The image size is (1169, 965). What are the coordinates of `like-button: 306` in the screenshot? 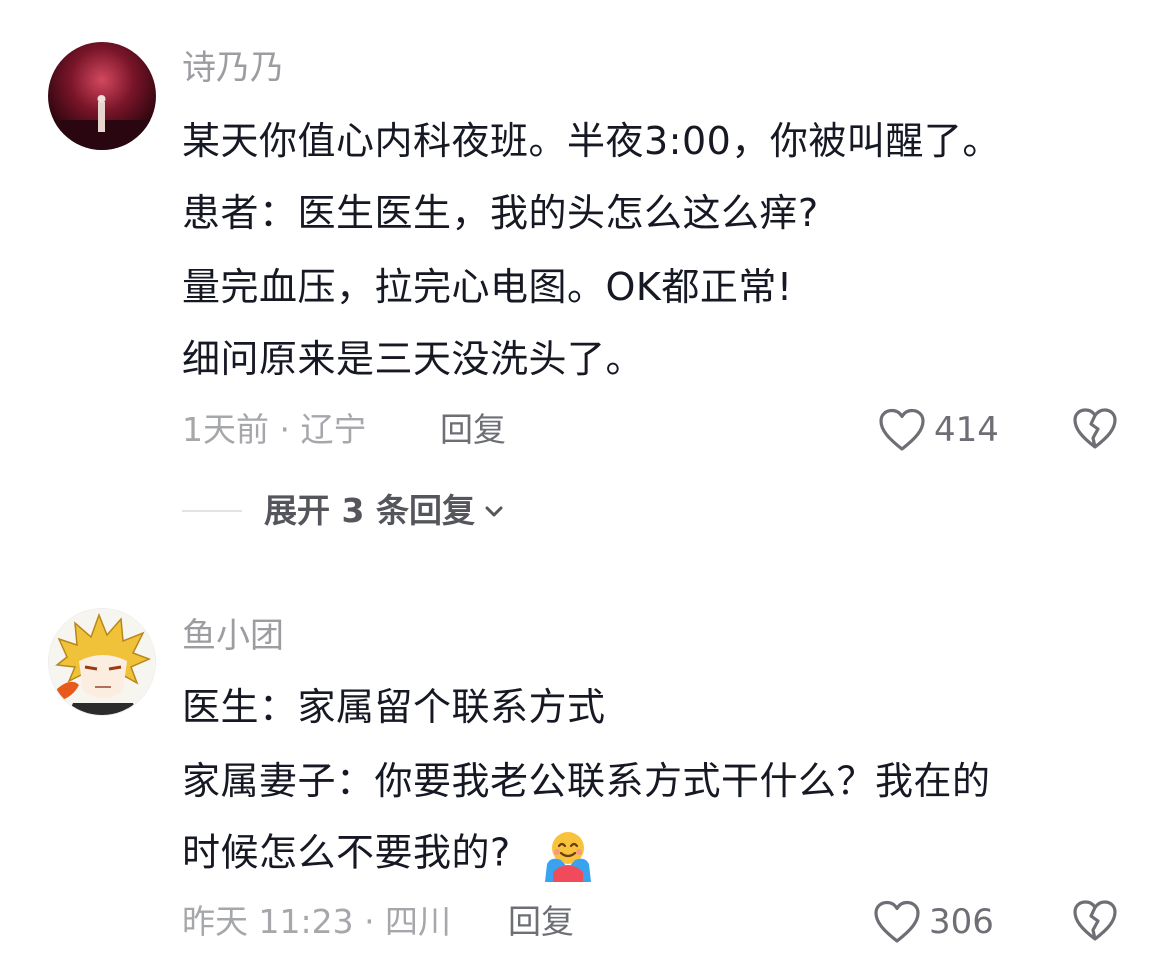 It's located at (933, 922).